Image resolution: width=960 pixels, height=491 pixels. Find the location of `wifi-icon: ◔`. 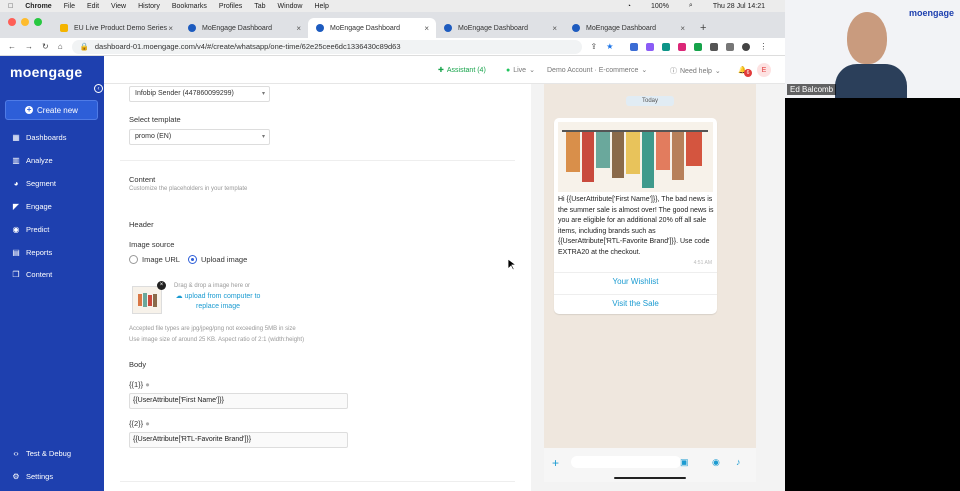

wifi-icon: ◔ is located at coordinates (629, 6).